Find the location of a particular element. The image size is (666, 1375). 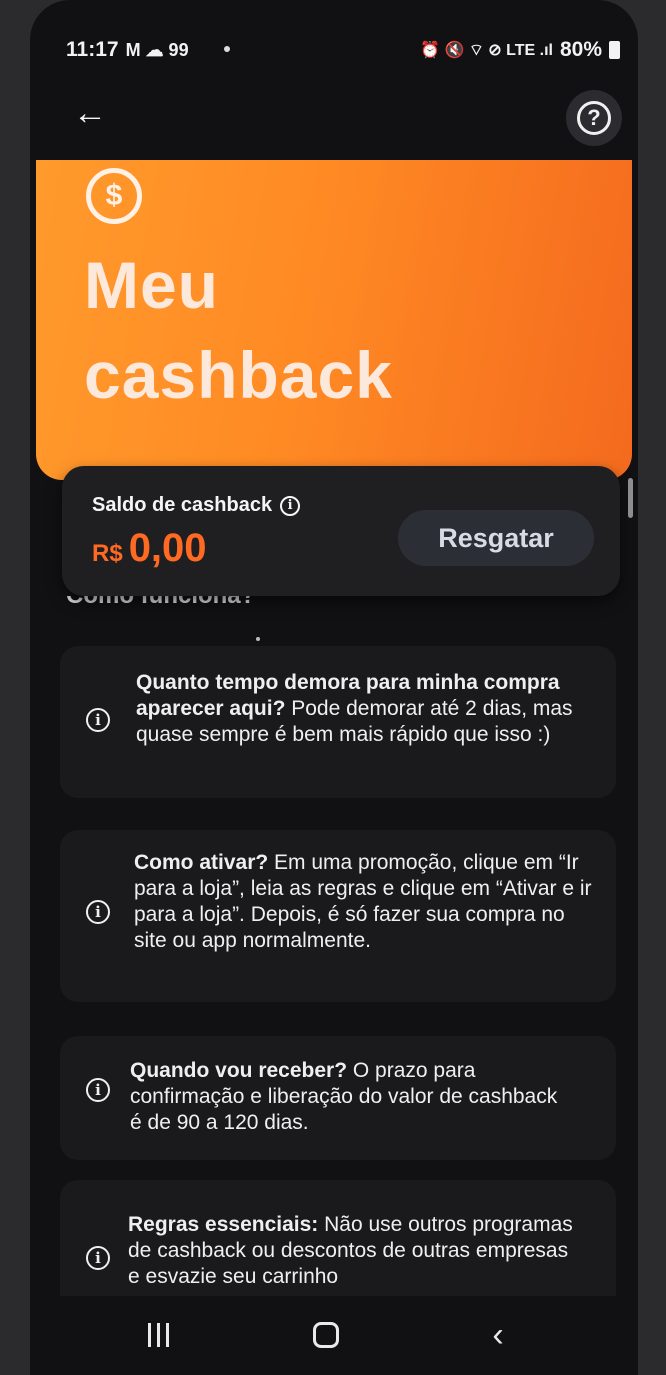

battery-level: 80% is located at coordinates (580, 49).